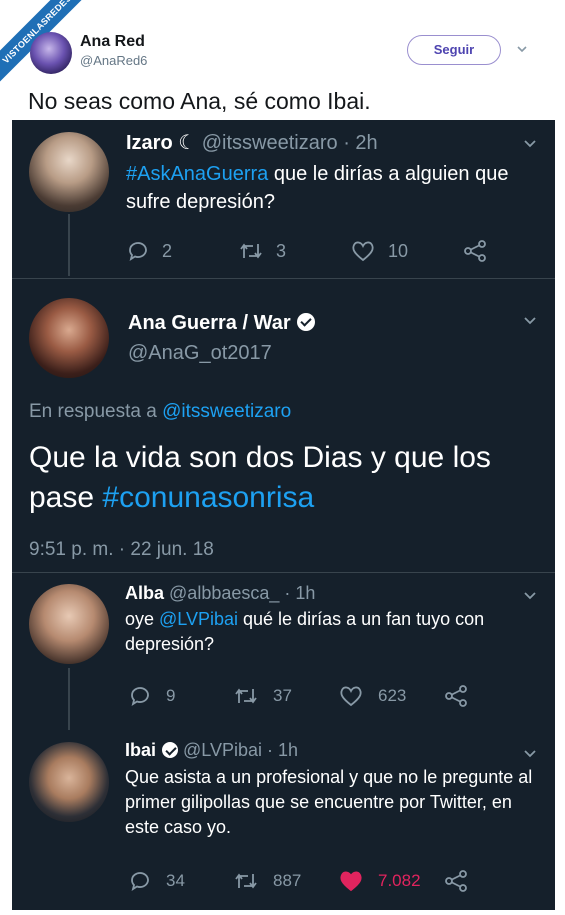 Image resolution: width=565 pixels, height=915 pixels. I want to click on like-count: 10, so click(398, 250).